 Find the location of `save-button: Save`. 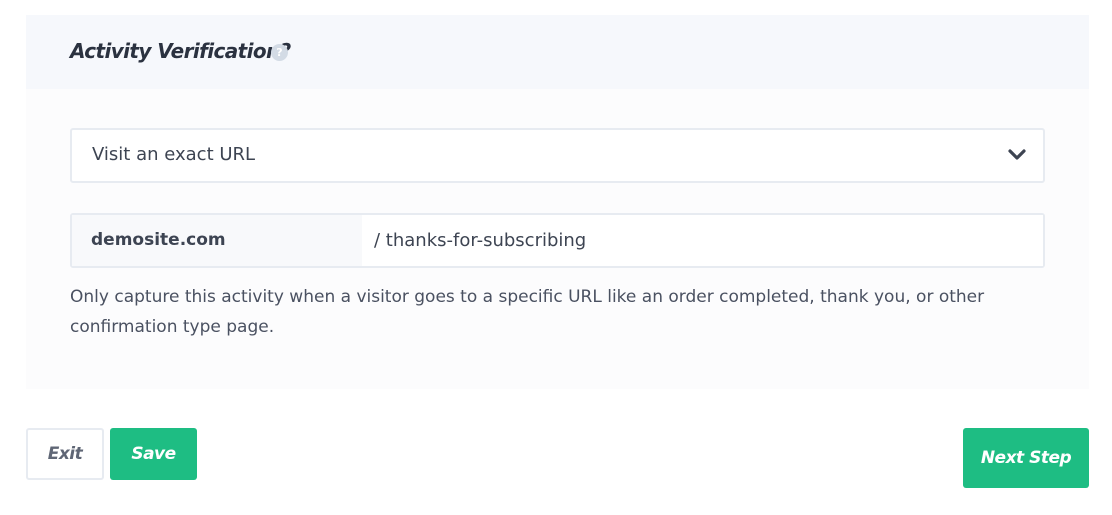

save-button: Save is located at coordinates (153, 454).